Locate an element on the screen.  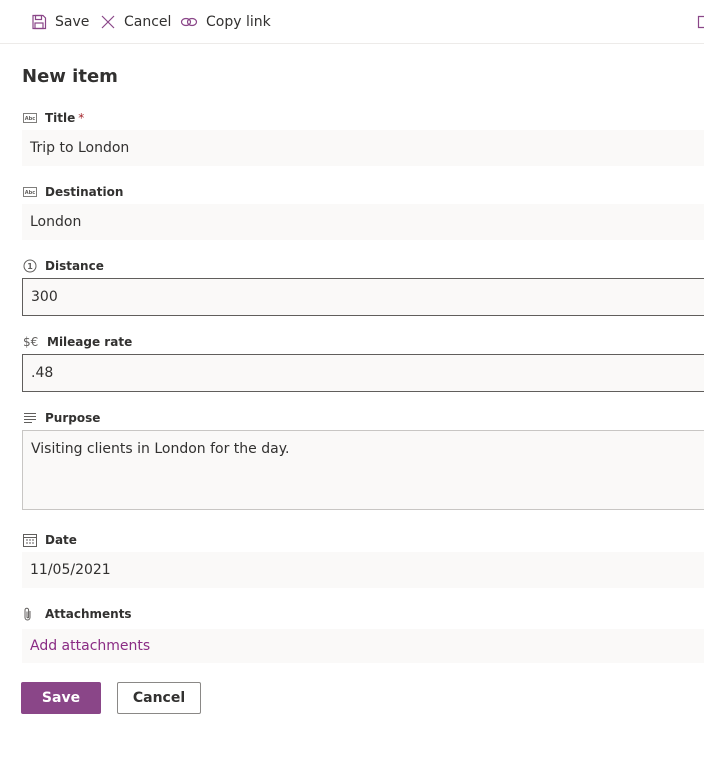
distance-label: 1 Distance is located at coordinates (63, 266).